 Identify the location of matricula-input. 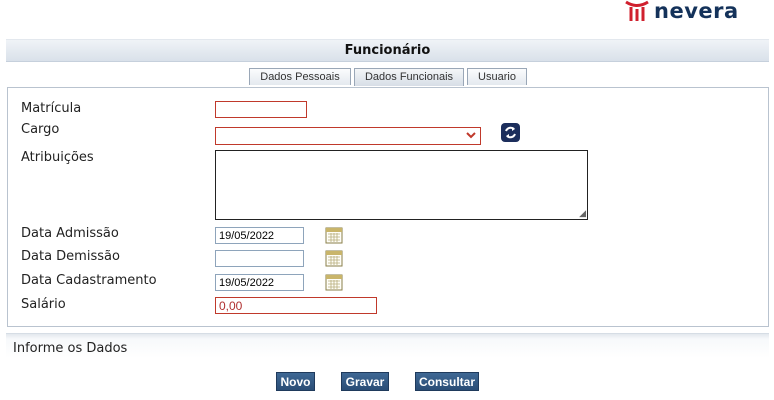
(261, 109).